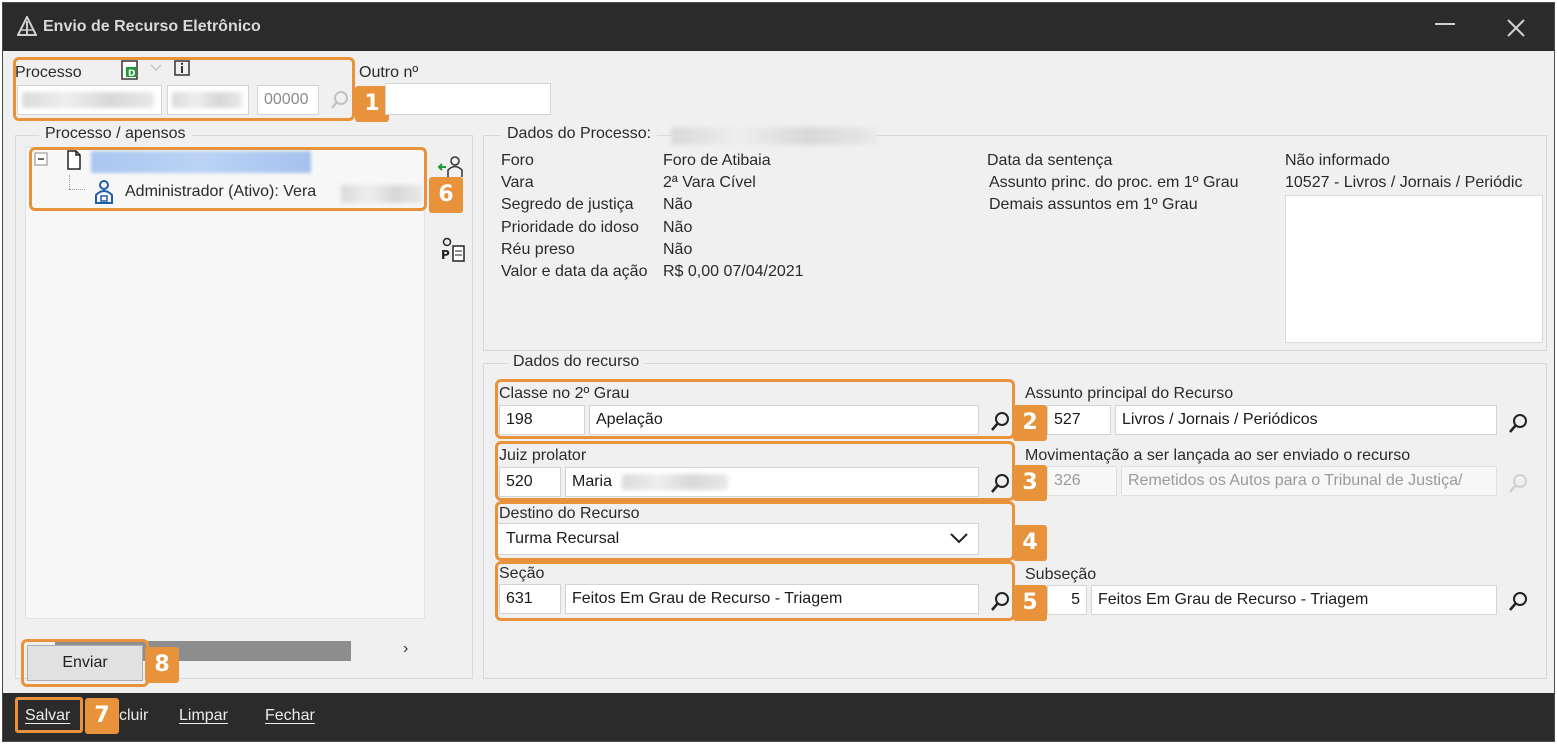 This screenshot has width=1557, height=744. What do you see at coordinates (372, 104) in the screenshot?
I see `badge-1: 1` at bounding box center [372, 104].